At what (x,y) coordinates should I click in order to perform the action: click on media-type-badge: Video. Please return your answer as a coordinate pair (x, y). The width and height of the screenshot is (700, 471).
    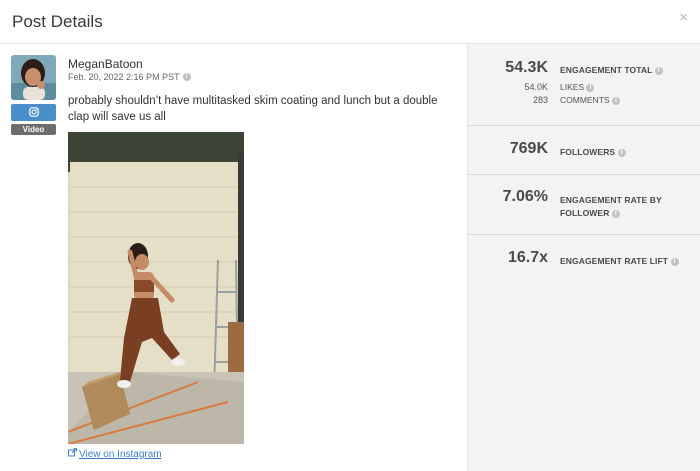
    Looking at the image, I should click on (33, 129).